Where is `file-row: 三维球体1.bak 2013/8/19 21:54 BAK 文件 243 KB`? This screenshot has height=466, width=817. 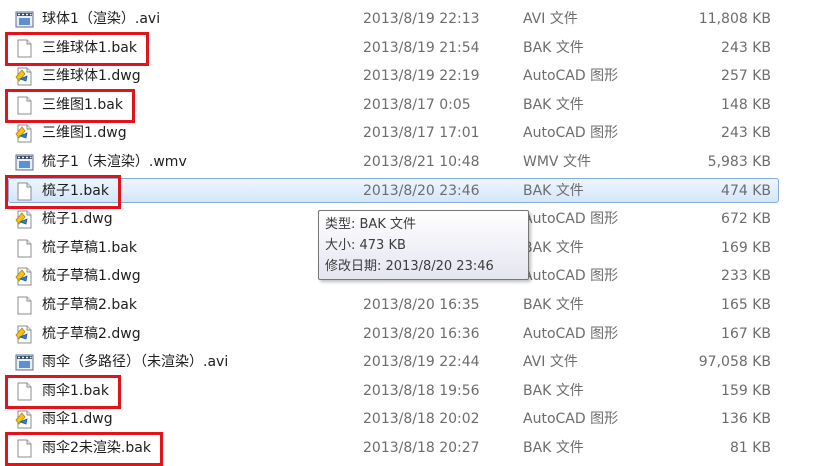
file-row: 三维球体1.bak 2013/8/19 21:54 BAK 文件 243 KB is located at coordinates (408, 48).